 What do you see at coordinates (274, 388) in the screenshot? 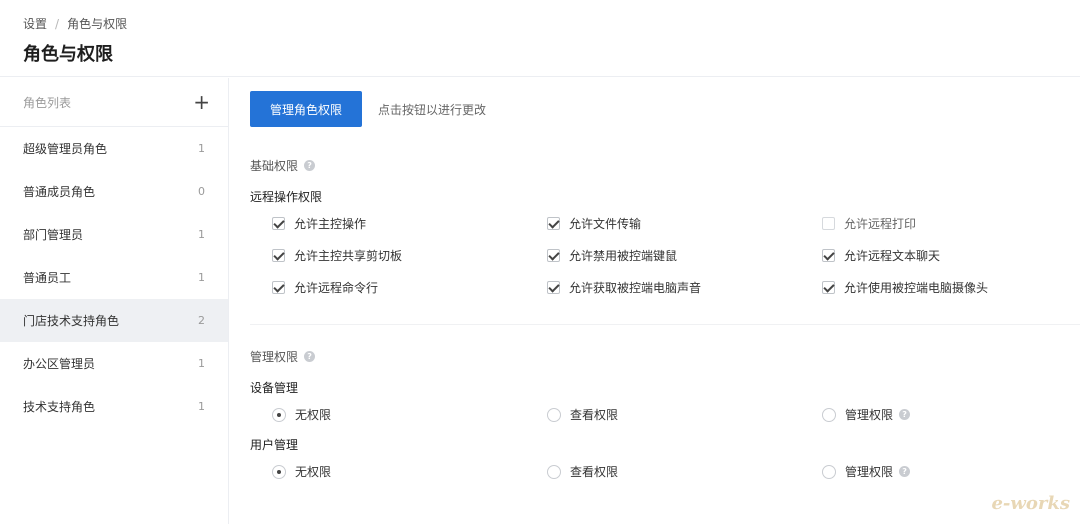
I see `device-management-title: 设备管理` at bounding box center [274, 388].